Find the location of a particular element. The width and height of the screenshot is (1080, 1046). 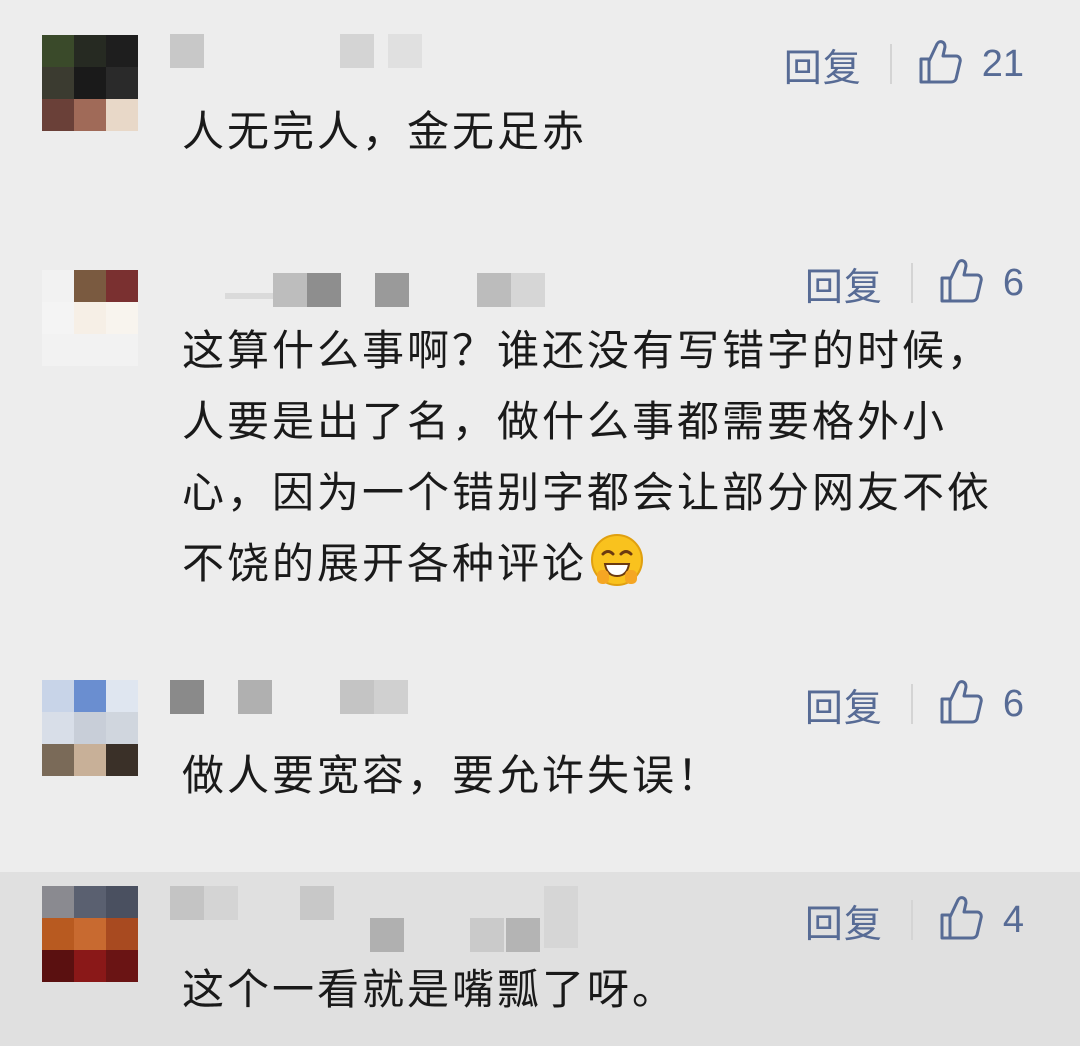

comment-actions: 回复 4 is located at coordinates (914, 920).